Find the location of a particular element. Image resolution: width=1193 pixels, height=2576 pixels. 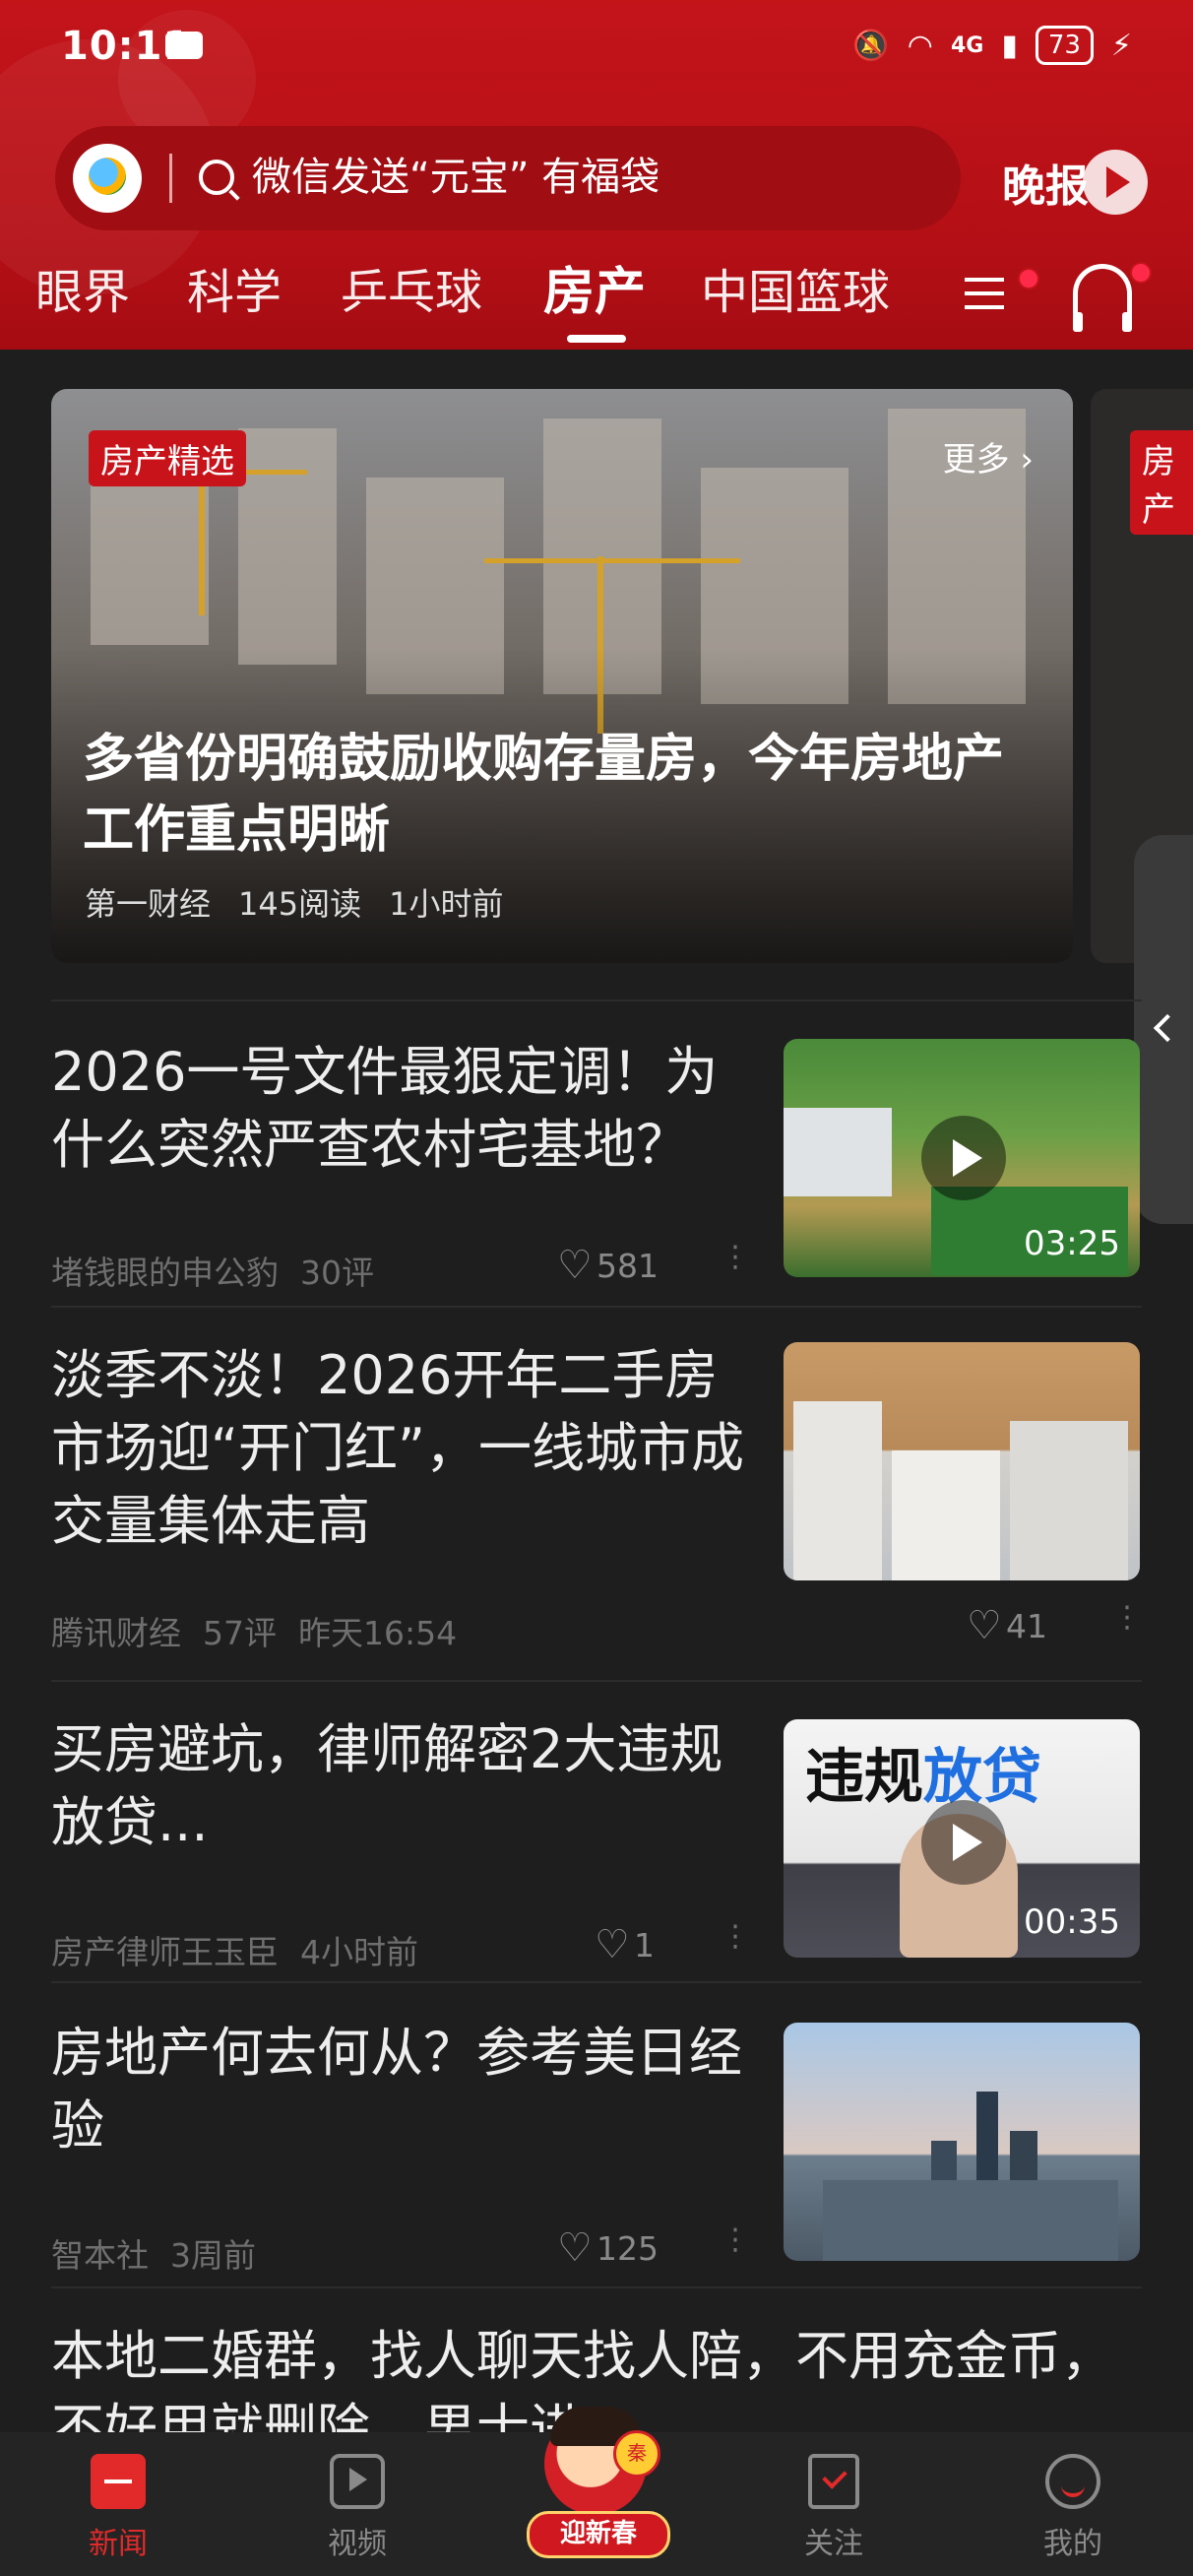

like-button: 41 is located at coordinates (1007, 1625).